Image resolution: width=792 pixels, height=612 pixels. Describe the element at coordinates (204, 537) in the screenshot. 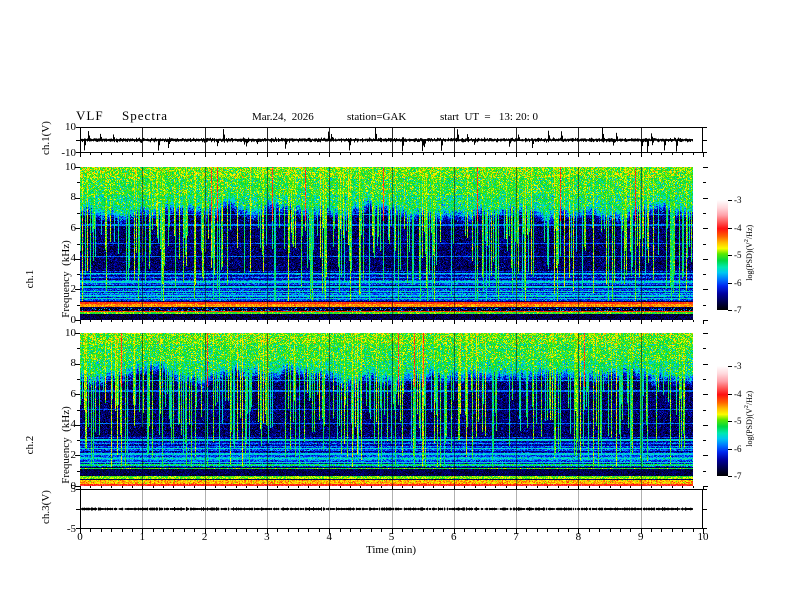

I see `x-tick-label: 2` at that location.